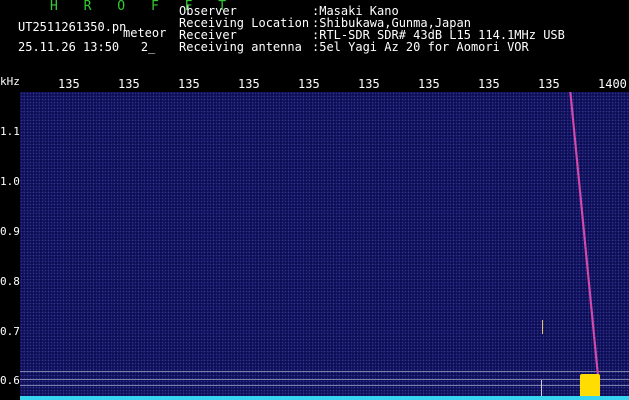 The width and height of the screenshot is (629, 400). Describe the element at coordinates (240, 47) in the screenshot. I see `antenna-label: Receiving antenna` at that location.